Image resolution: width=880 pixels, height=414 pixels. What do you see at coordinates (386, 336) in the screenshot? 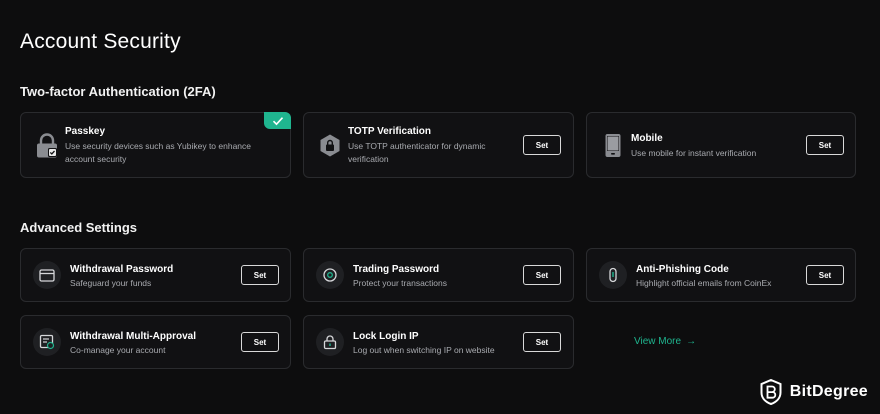
I see `lock-login-ip-title: Lock Login IP` at bounding box center [386, 336].